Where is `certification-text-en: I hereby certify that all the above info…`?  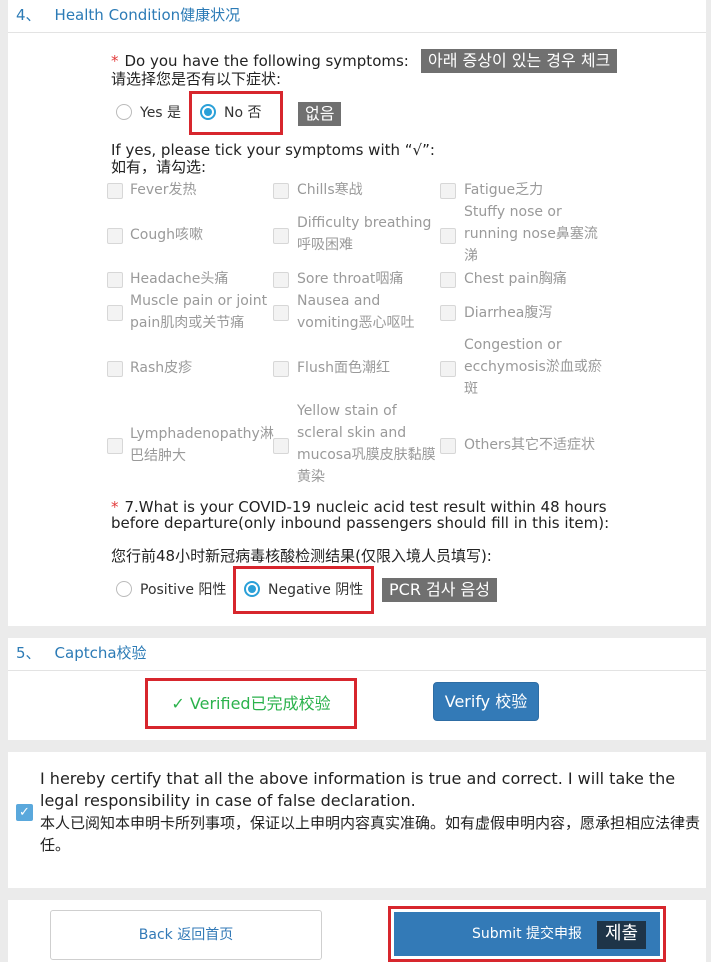 certification-text-en: I hereby certify that all the above info… is located at coordinates (358, 789).